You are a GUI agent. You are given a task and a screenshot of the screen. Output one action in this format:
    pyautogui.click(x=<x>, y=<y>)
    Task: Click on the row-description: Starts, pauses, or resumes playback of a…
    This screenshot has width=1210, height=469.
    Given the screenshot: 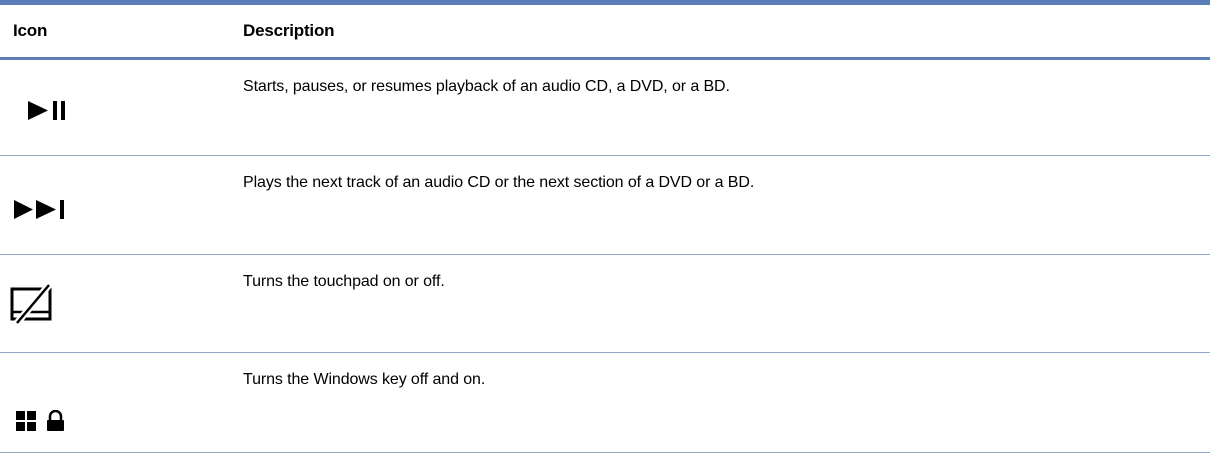 What is the action you would take?
    pyautogui.click(x=486, y=86)
    